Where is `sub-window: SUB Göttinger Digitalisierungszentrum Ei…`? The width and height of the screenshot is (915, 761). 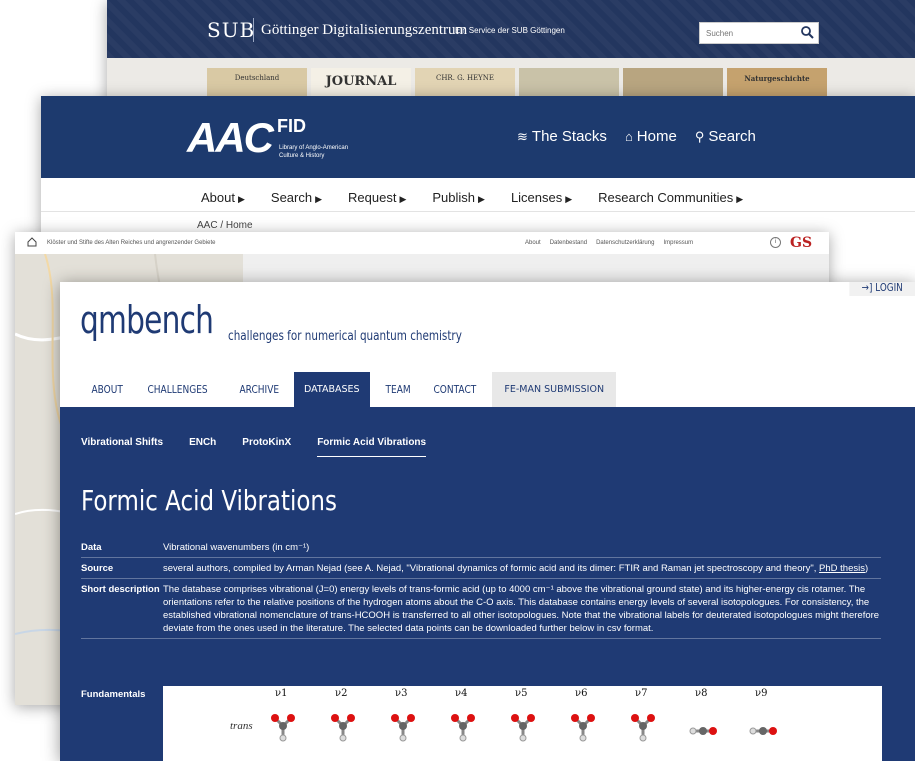
sub-window: SUB Göttinger Digitalisierungszentrum Ei… is located at coordinates (511, 55).